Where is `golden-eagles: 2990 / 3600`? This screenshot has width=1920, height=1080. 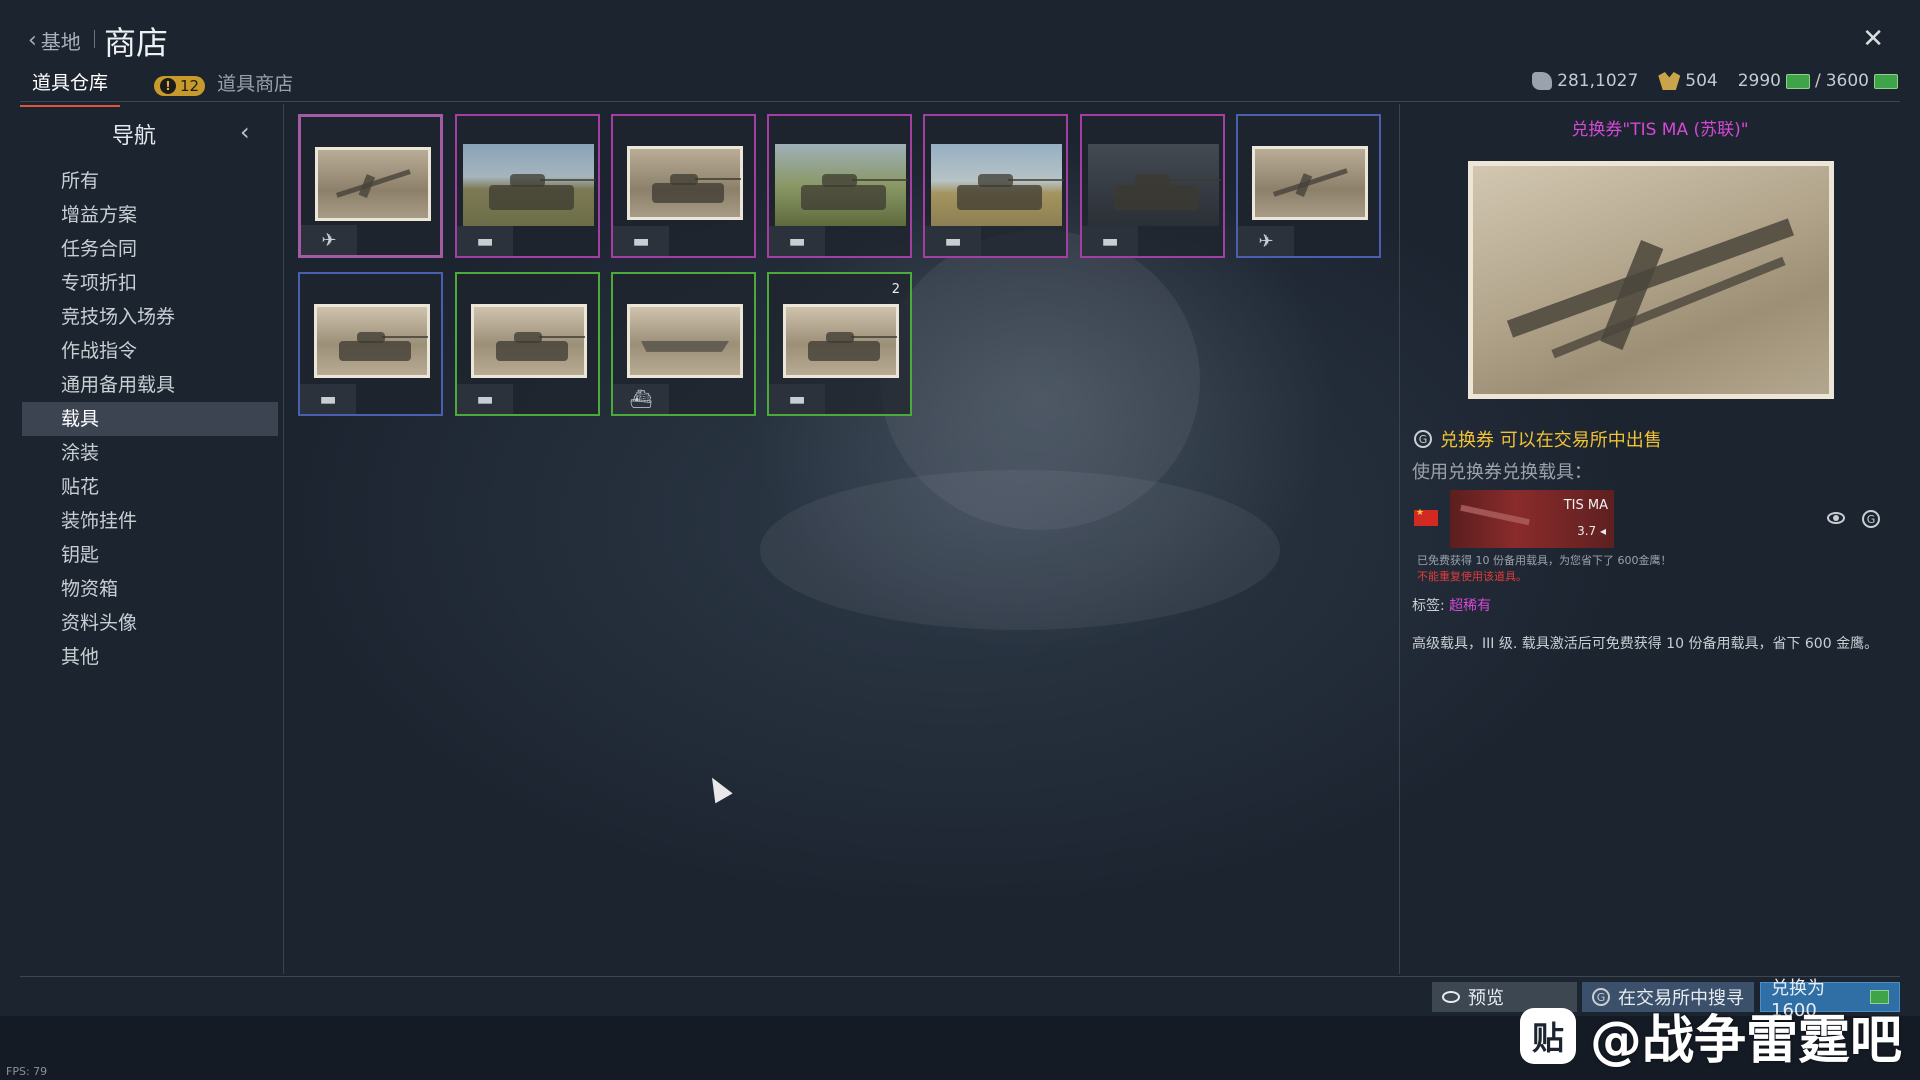
golden-eagles: 2990 / 3600 is located at coordinates (1818, 81).